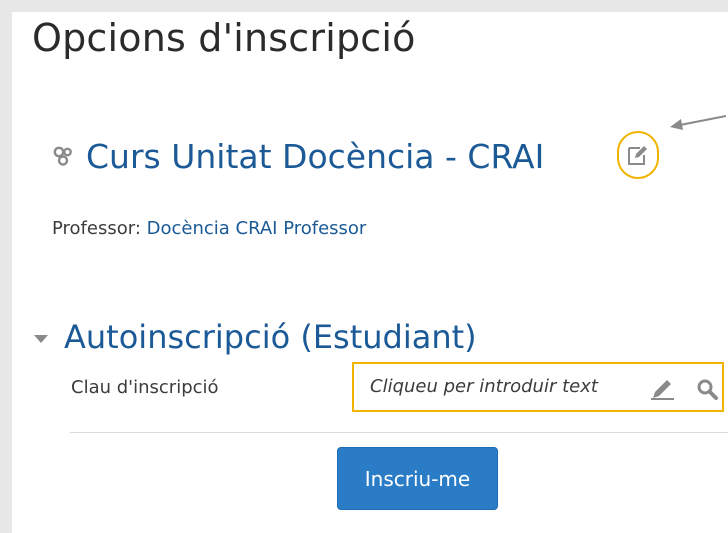 Image resolution: width=728 pixels, height=533 pixels. I want to click on course-title-link: Curs Unitat Docència - CRAI, so click(315, 156).